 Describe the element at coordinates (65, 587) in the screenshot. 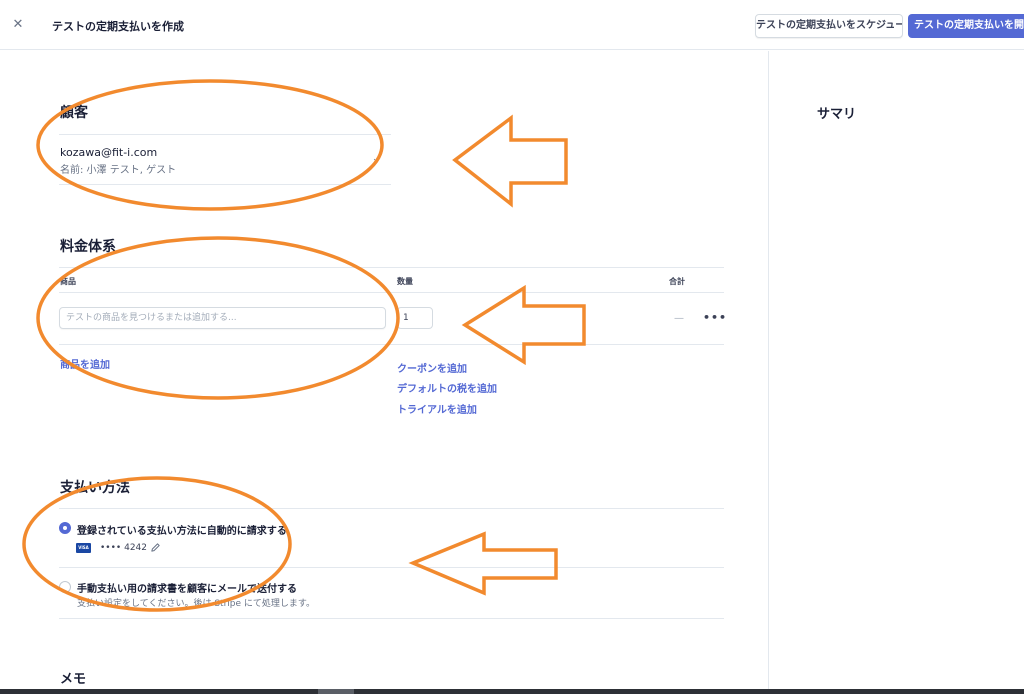

I see `radio-send-invoice` at that location.